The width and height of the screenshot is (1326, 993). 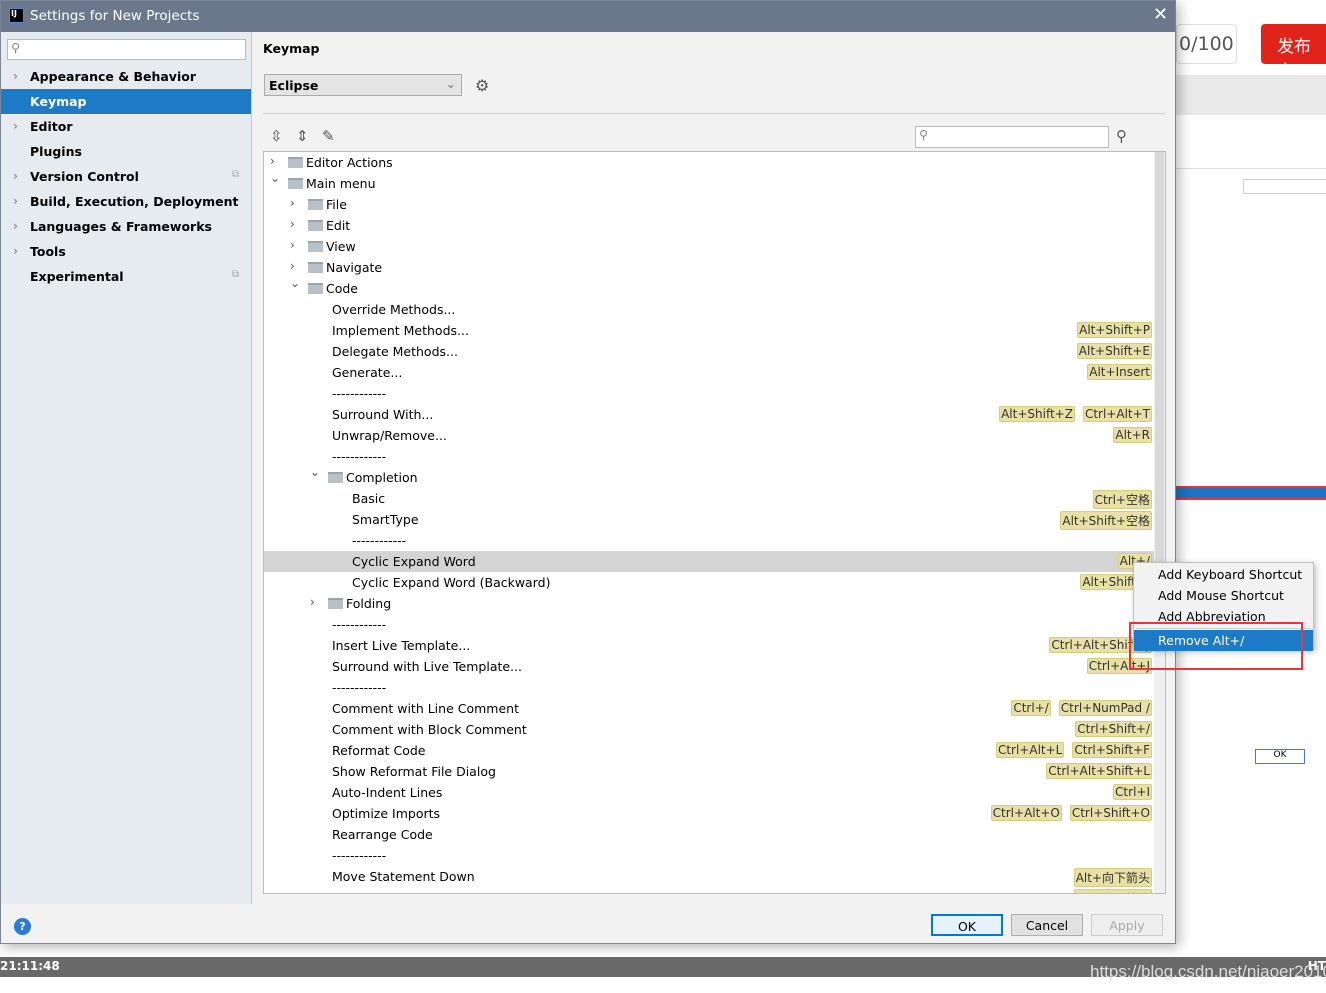 What do you see at coordinates (1037, 414) in the screenshot?
I see `shortcut-badge: Alt+Shift+Z` at bounding box center [1037, 414].